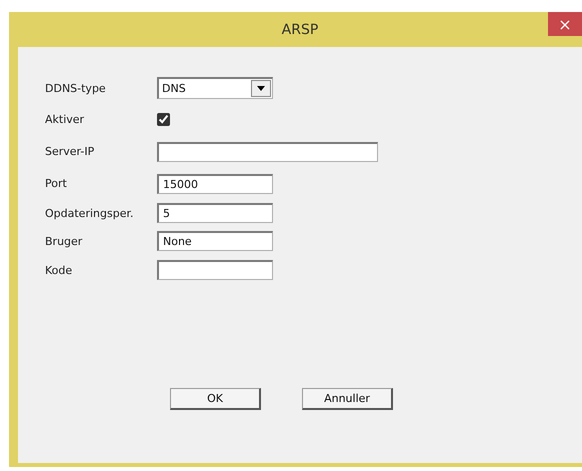 This screenshot has height=471, width=582. What do you see at coordinates (89, 213) in the screenshot?
I see `field-label: Opdateringsper.` at bounding box center [89, 213].